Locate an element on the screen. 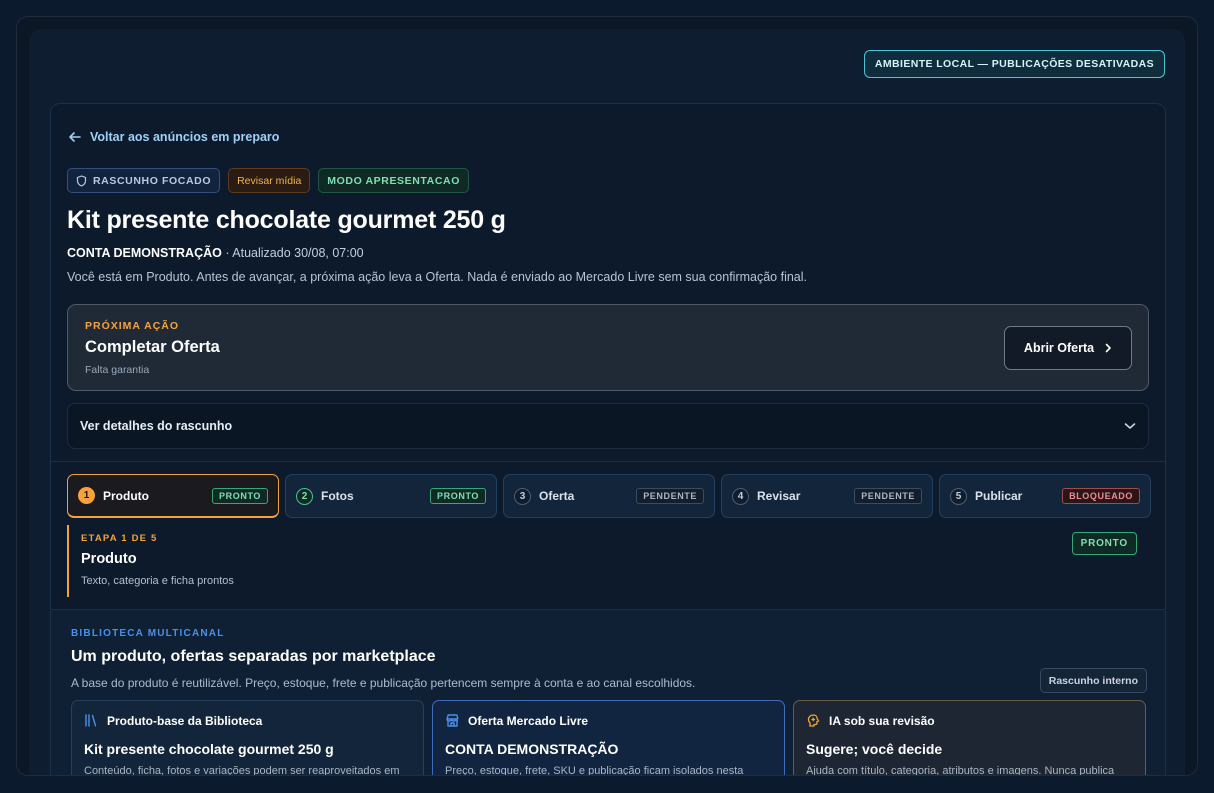  step-tab-revisar: 4 Revisar PENDENTE is located at coordinates (827, 496).